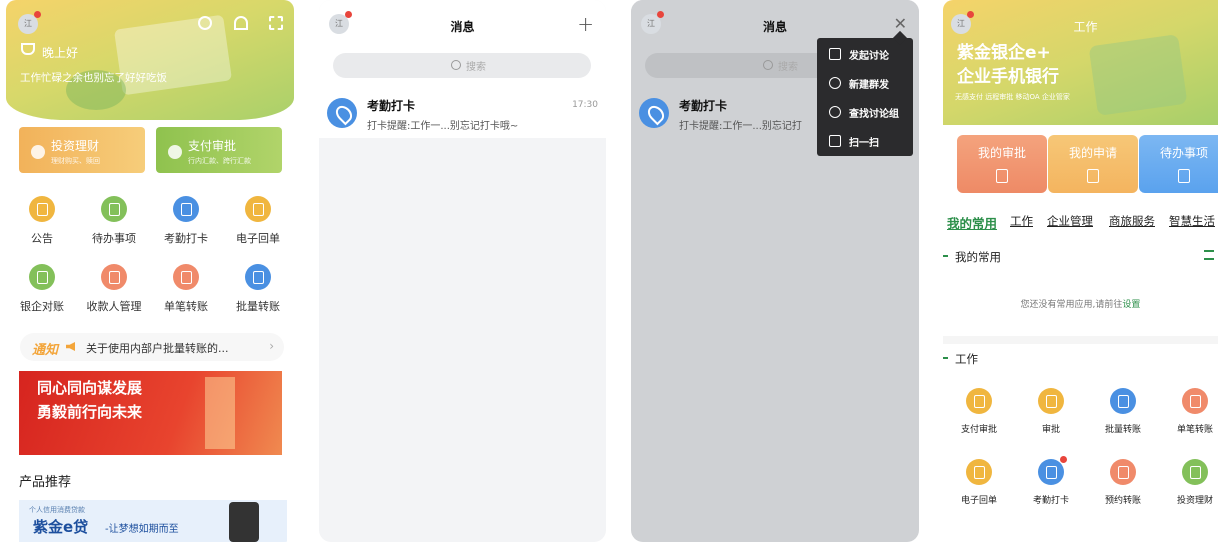 This screenshot has width=1218, height=542. I want to click on grid-item-todo: 待办事项, so click(114, 221).